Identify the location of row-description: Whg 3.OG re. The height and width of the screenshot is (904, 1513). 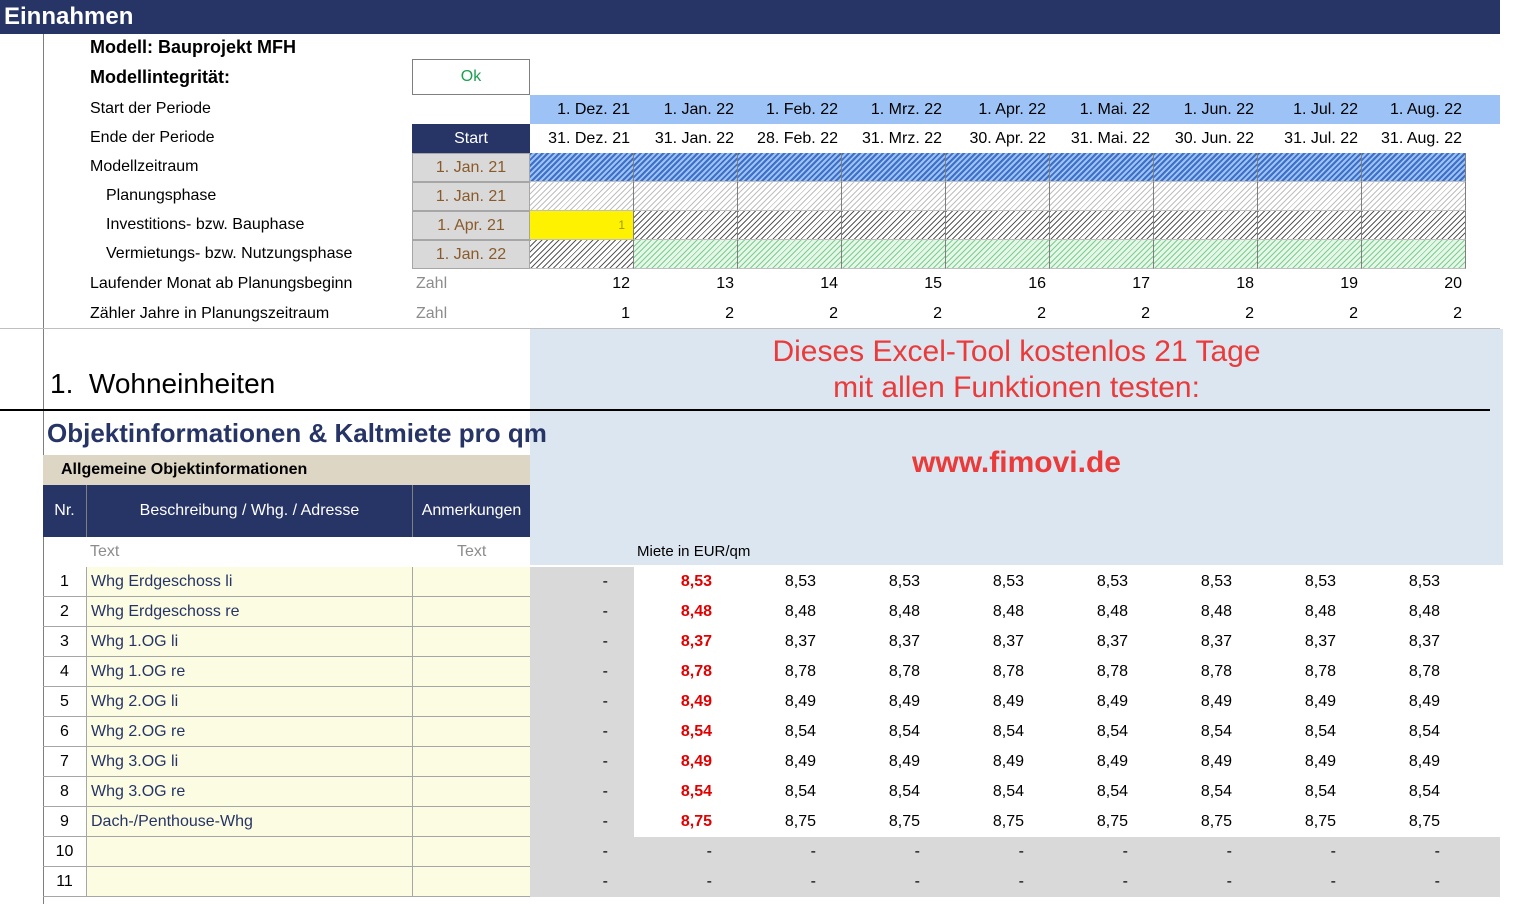
(250, 791).